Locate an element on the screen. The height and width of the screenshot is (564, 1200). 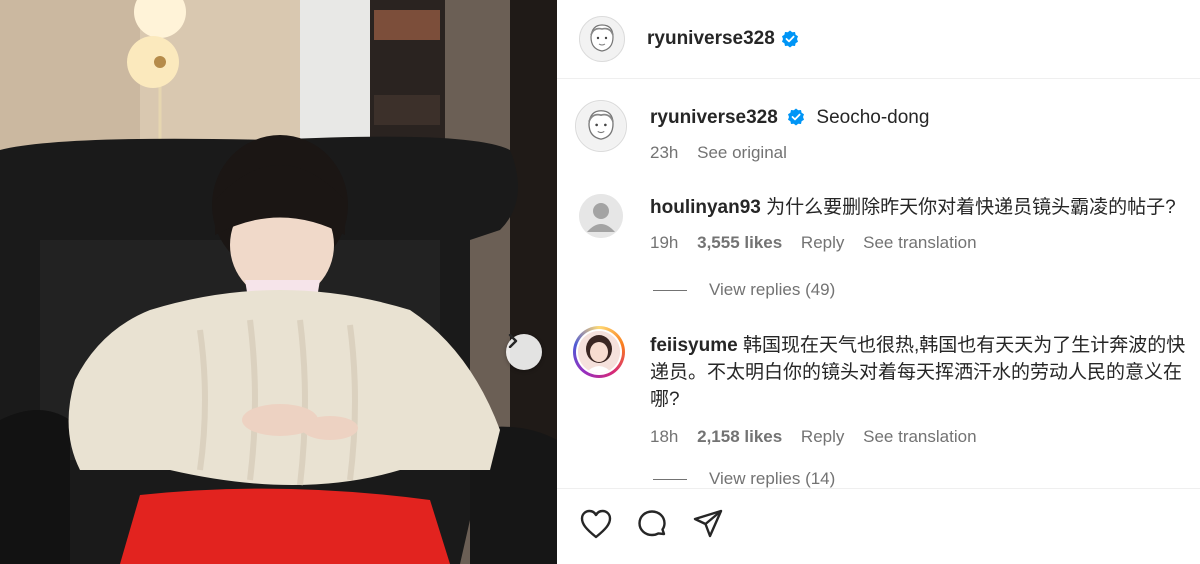
comment-button is located at coordinates (652, 527).